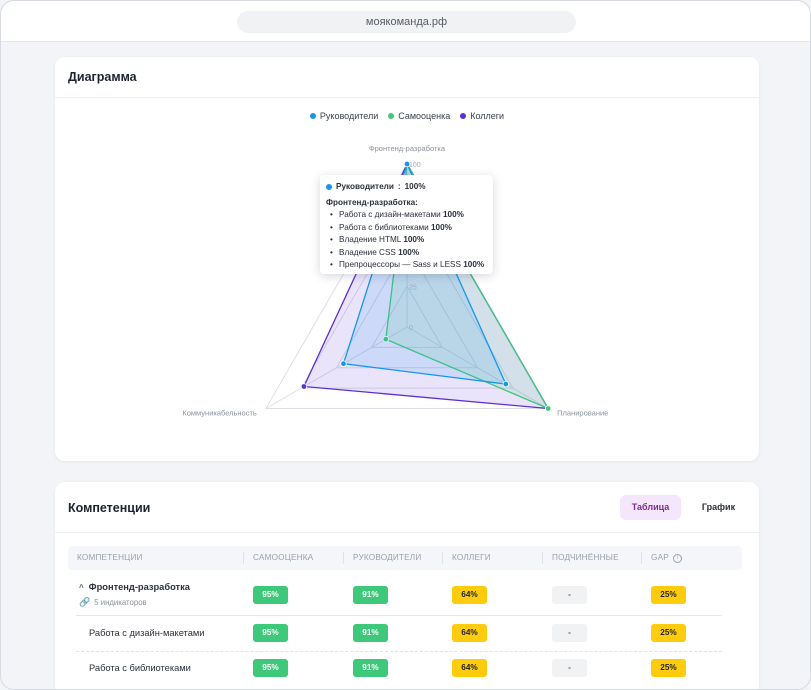  Describe the element at coordinates (372, 202) in the screenshot. I see `tooltip-category: Фронтенд-разработка:` at that location.